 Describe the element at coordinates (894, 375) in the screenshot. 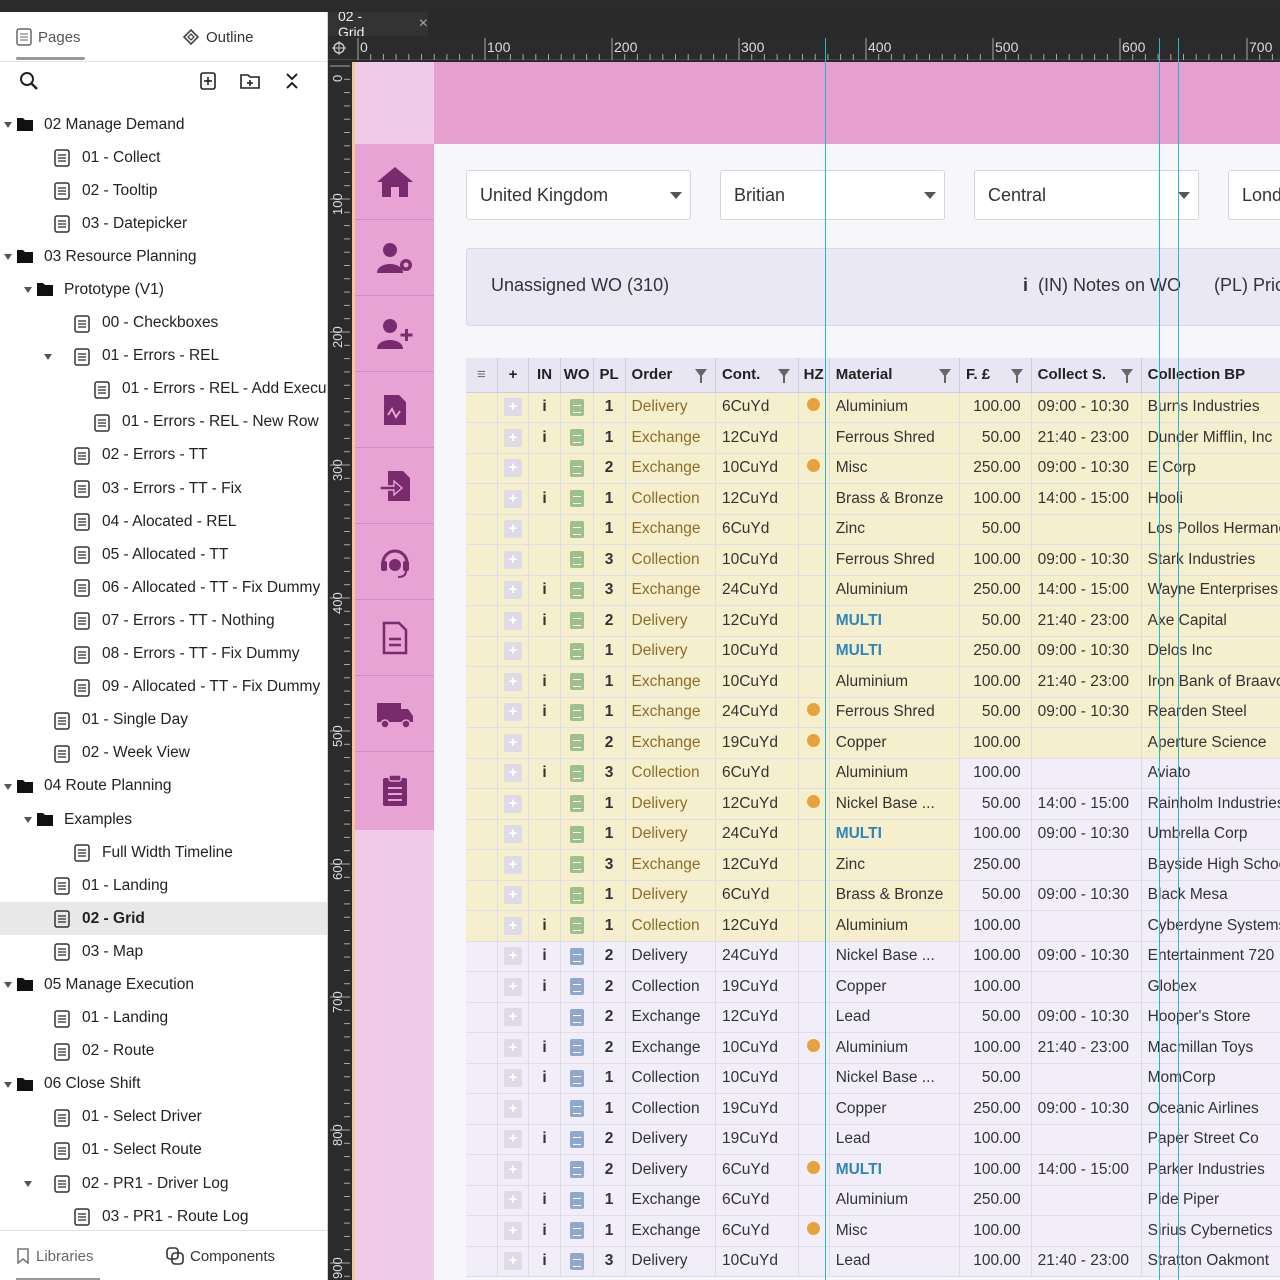

I see `grid-column-header: Material` at that location.